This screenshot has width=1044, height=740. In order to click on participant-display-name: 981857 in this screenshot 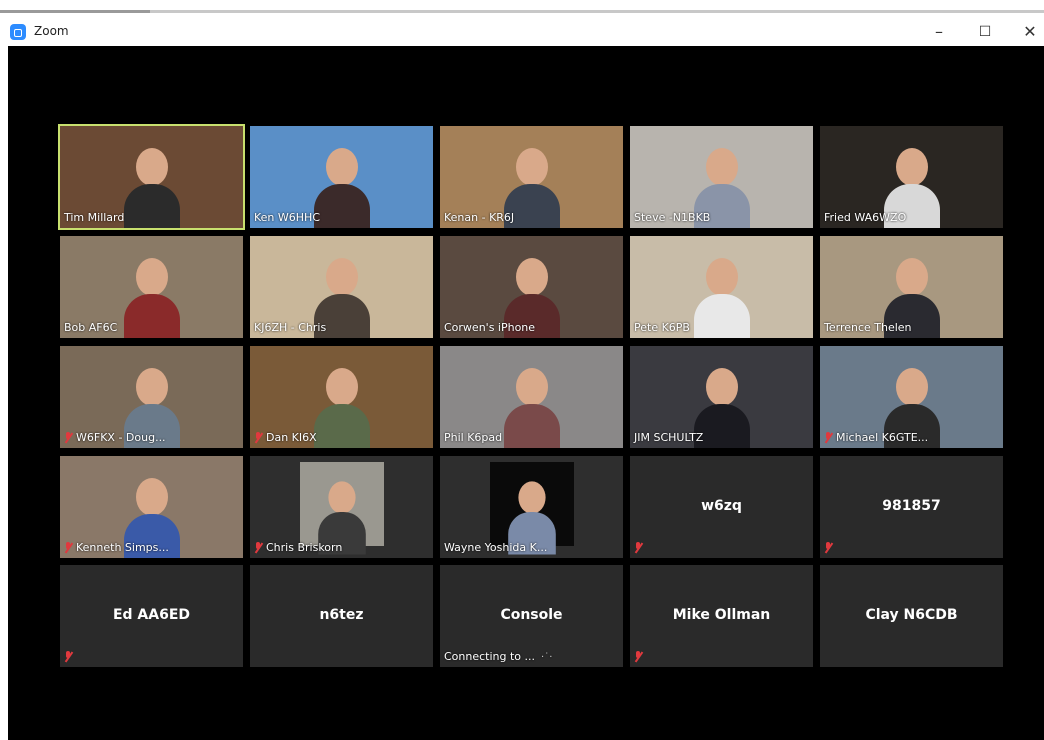, I will do `click(911, 506)`.